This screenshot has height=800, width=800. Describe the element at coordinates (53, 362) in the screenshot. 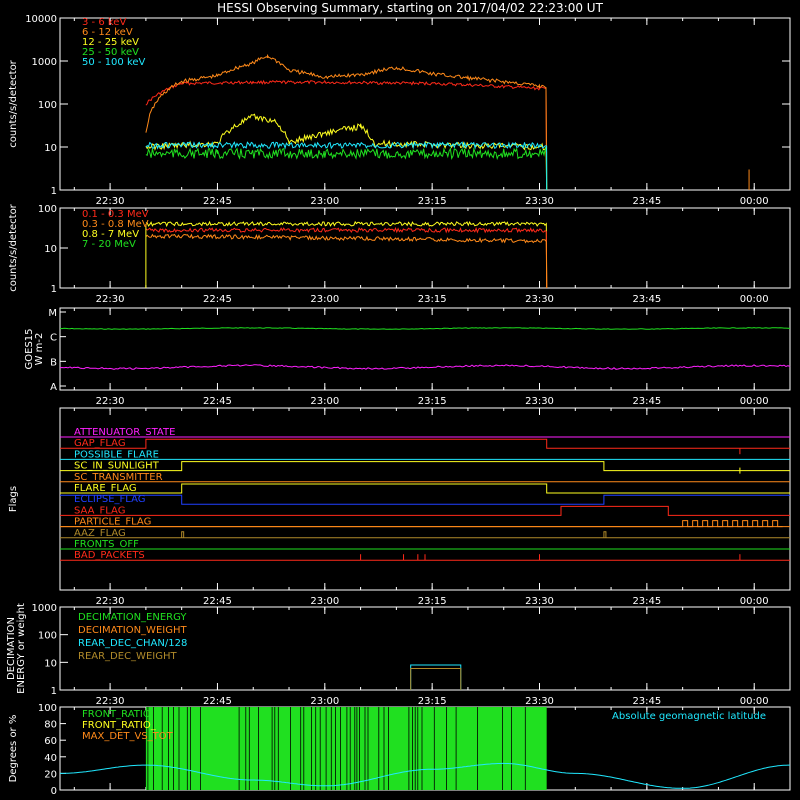

I see `y-tick-label: B` at that location.